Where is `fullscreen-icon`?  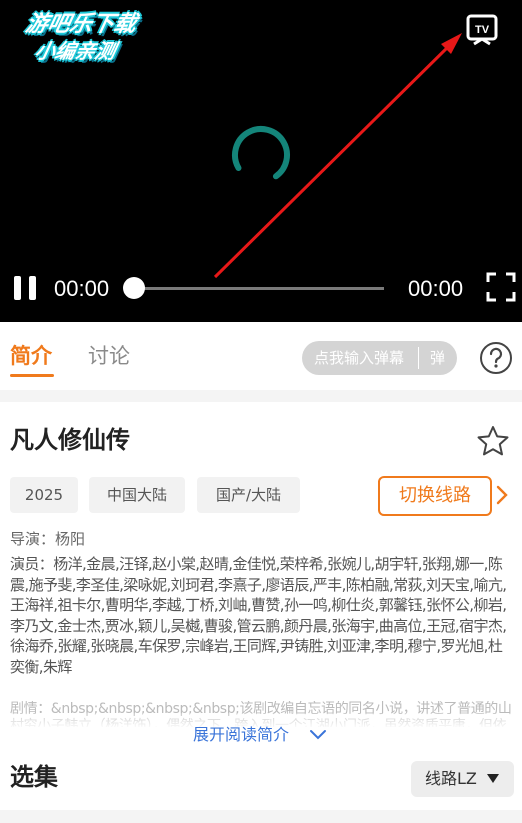
fullscreen-icon is located at coordinates (501, 287).